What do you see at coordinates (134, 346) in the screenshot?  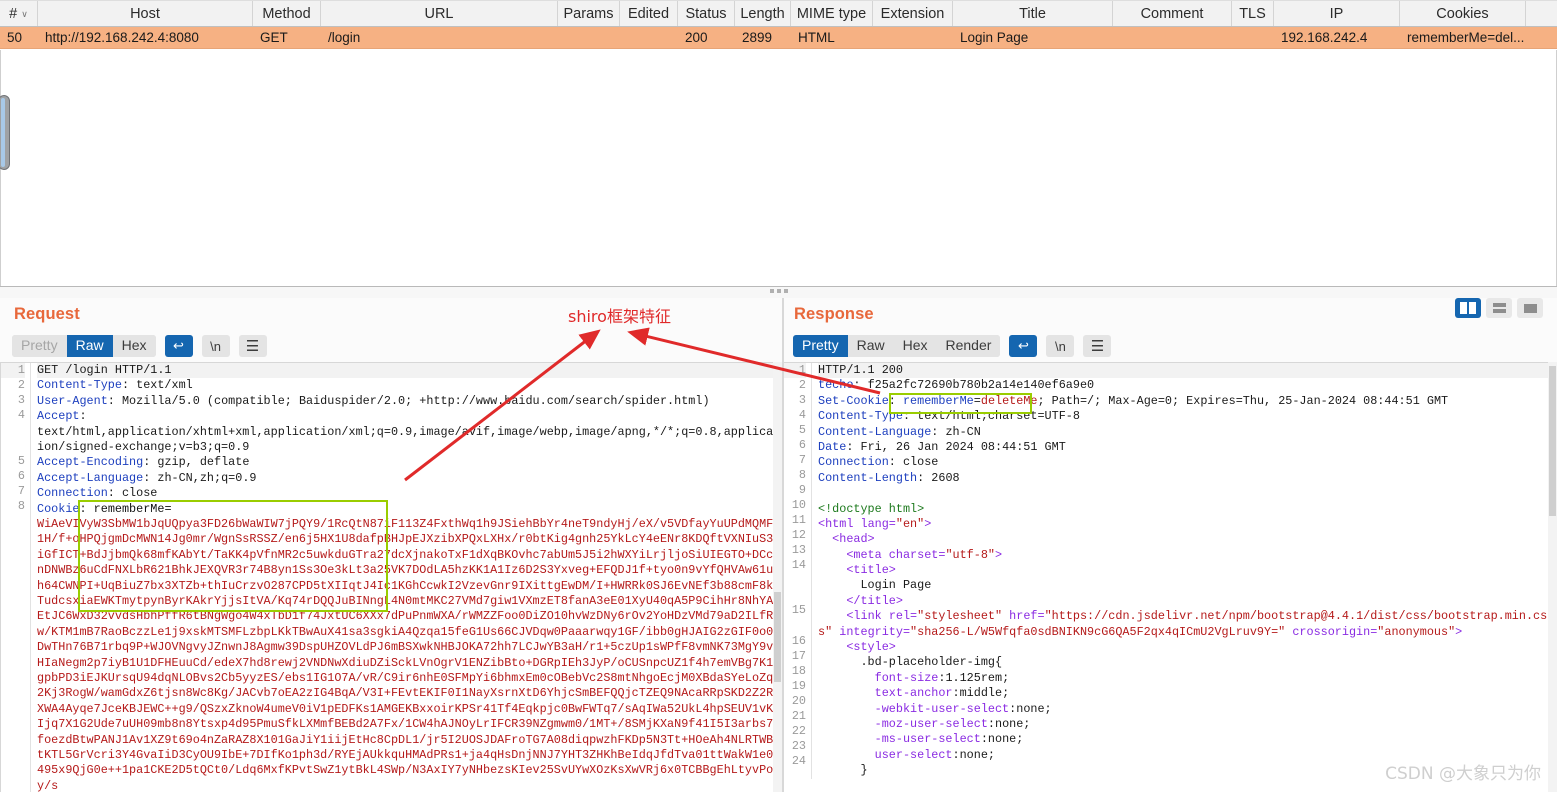 I see `request-tab-hex: Hex` at bounding box center [134, 346].